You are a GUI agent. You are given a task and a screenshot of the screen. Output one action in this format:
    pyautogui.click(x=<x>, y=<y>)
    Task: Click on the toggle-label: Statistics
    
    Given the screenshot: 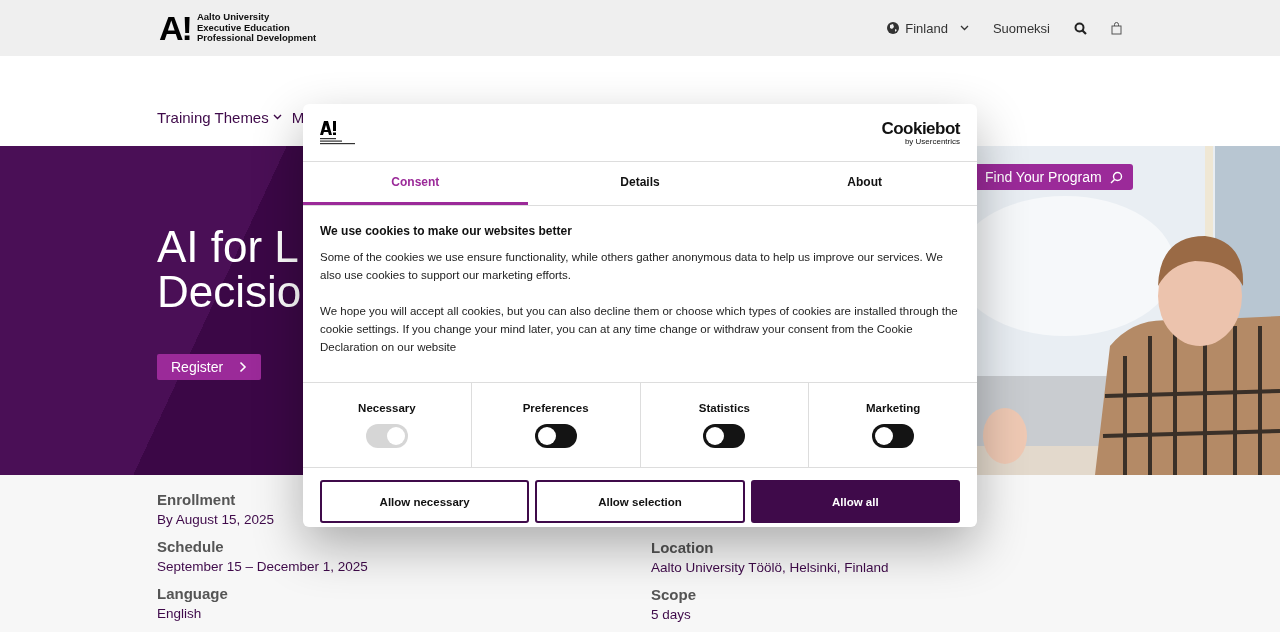 What is the action you would take?
    pyautogui.click(x=724, y=408)
    